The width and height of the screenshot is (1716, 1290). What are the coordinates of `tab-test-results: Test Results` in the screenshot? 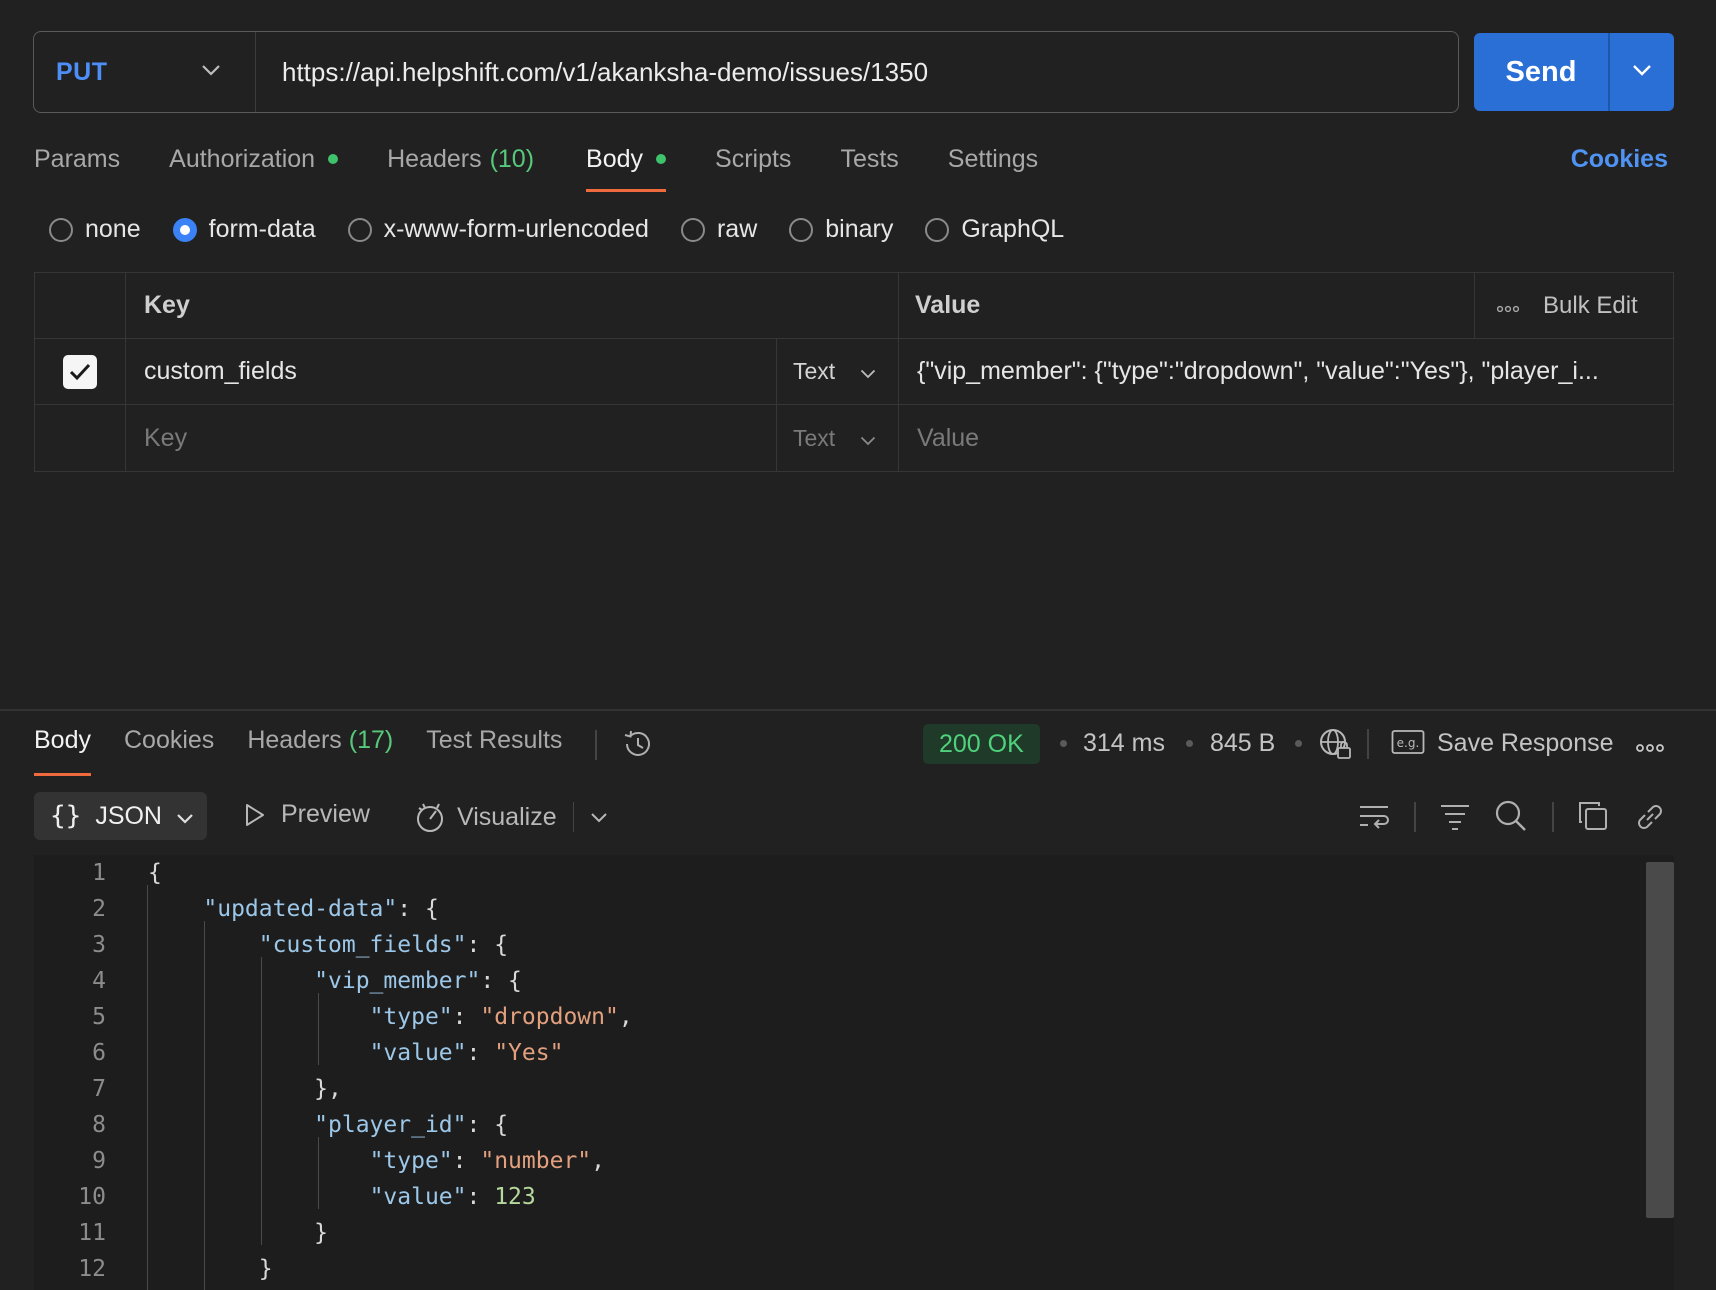 It's located at (494, 751).